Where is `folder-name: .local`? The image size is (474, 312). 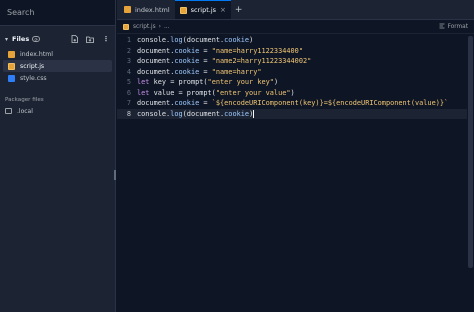 folder-name: .local is located at coordinates (25, 111).